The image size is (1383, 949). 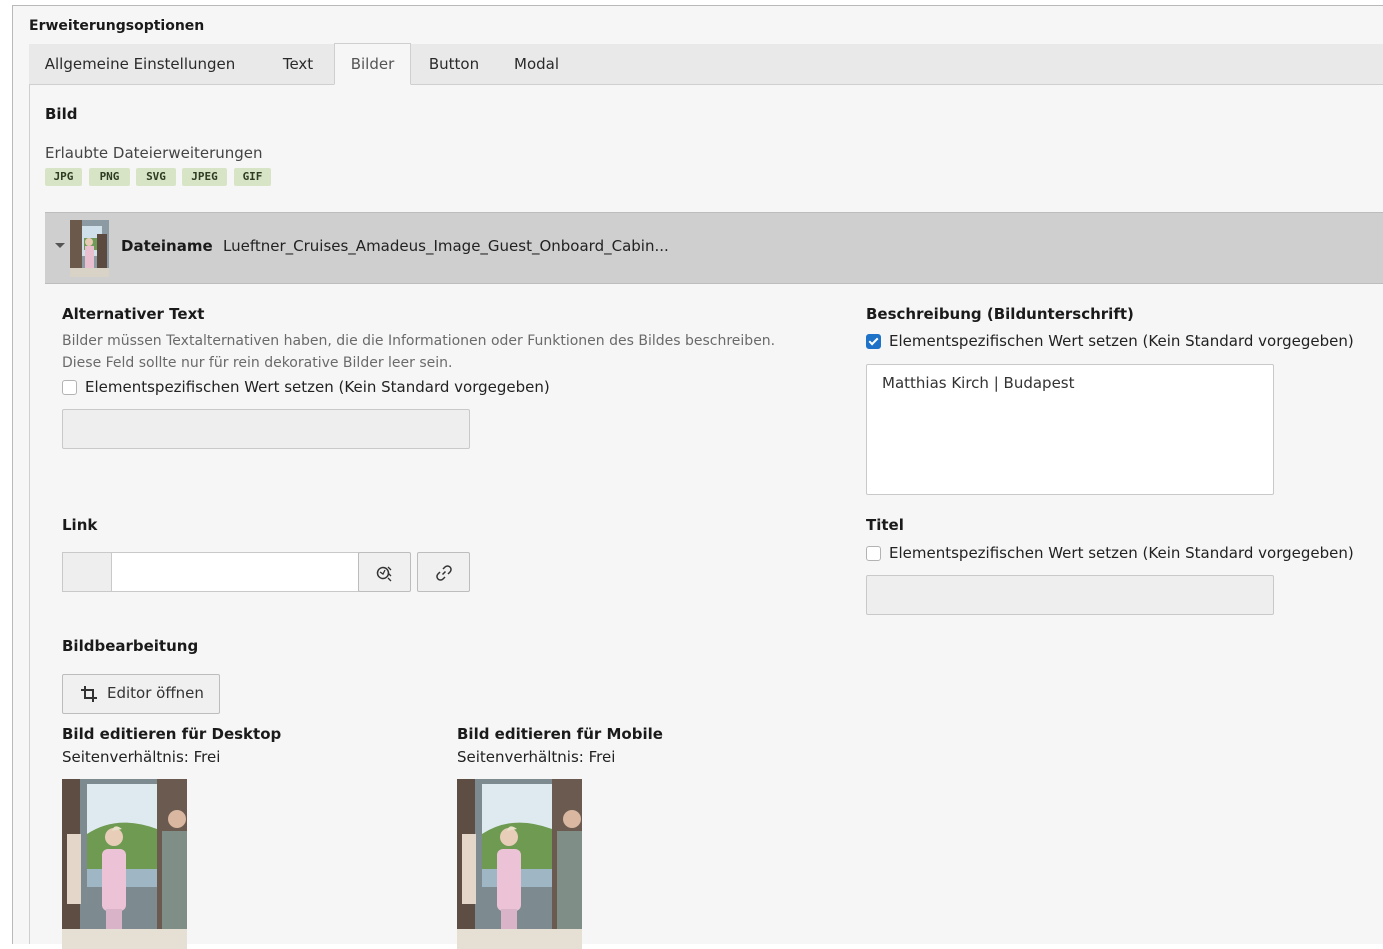 I want to click on link-browser-button, so click(x=443, y=572).